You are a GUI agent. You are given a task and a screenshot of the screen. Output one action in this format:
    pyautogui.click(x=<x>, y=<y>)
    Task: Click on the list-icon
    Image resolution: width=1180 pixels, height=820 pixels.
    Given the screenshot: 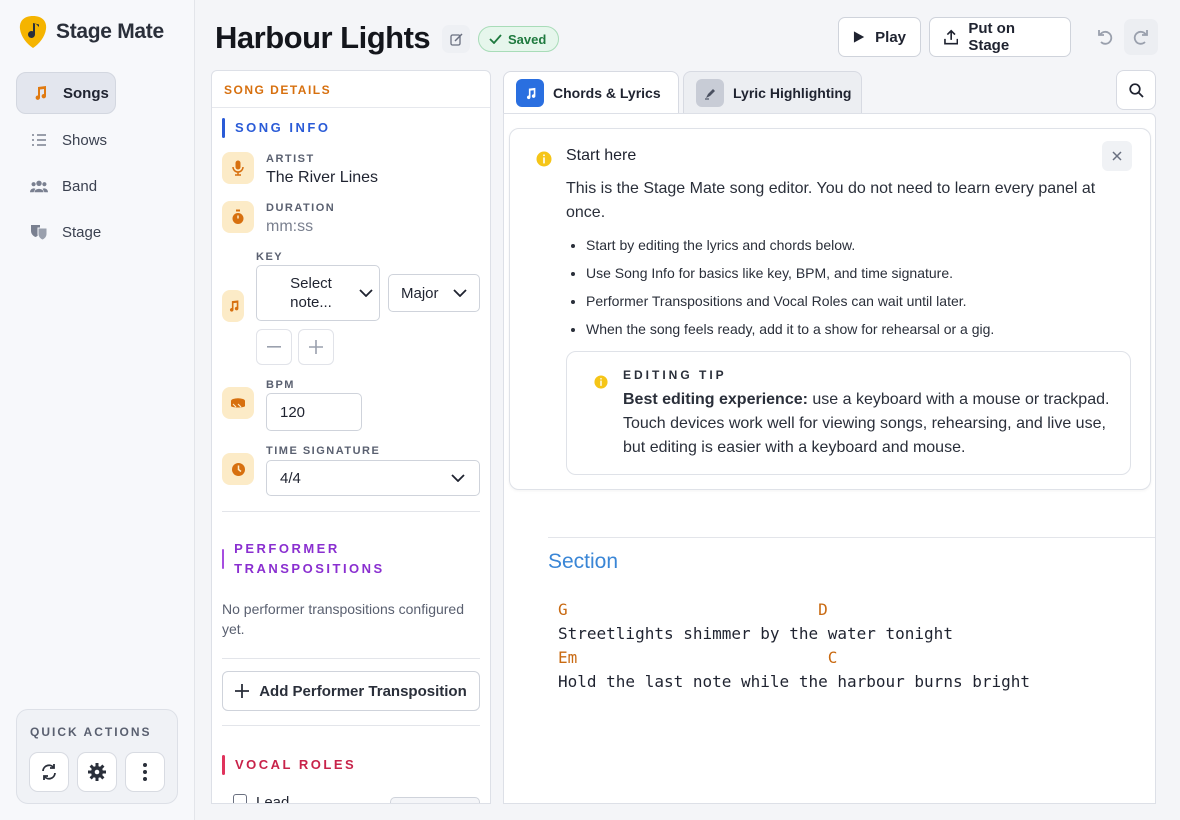 What is the action you would take?
    pyautogui.click(x=39, y=140)
    